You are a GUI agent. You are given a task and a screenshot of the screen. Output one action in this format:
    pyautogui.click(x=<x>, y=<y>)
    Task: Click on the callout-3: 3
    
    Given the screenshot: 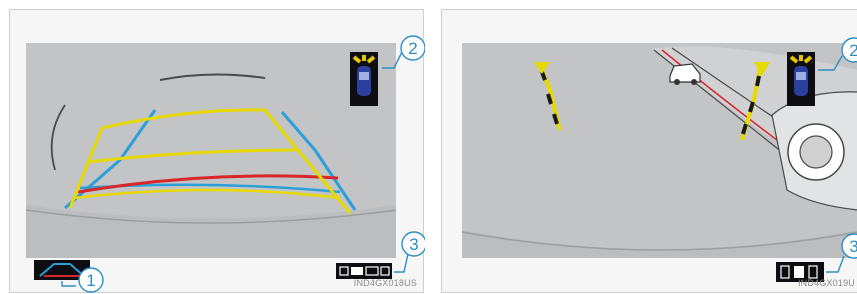 What is the action you would take?
    pyautogui.click(x=409, y=252)
    